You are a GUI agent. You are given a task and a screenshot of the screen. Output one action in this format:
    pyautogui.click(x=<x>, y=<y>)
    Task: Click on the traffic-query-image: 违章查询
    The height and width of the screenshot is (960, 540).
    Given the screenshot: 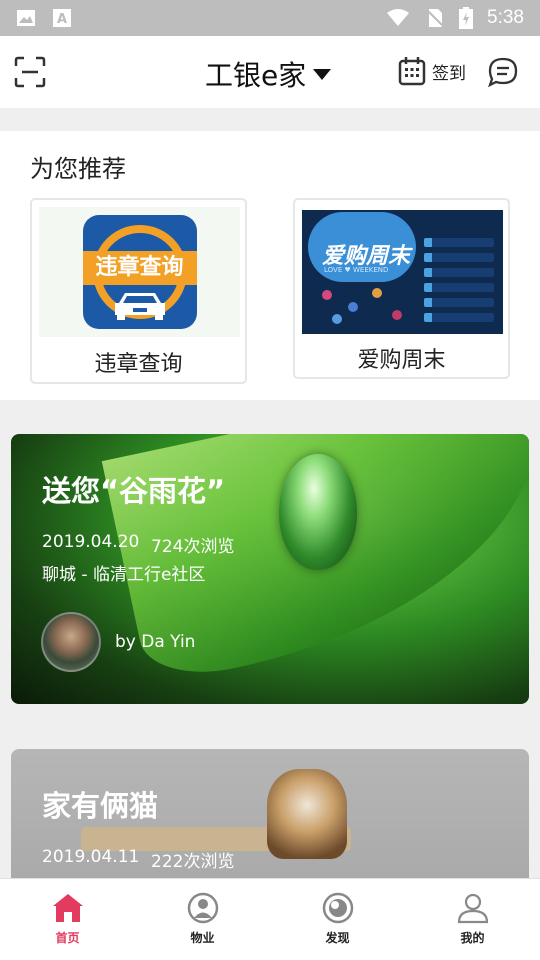 What is the action you would take?
    pyautogui.click(x=139, y=272)
    